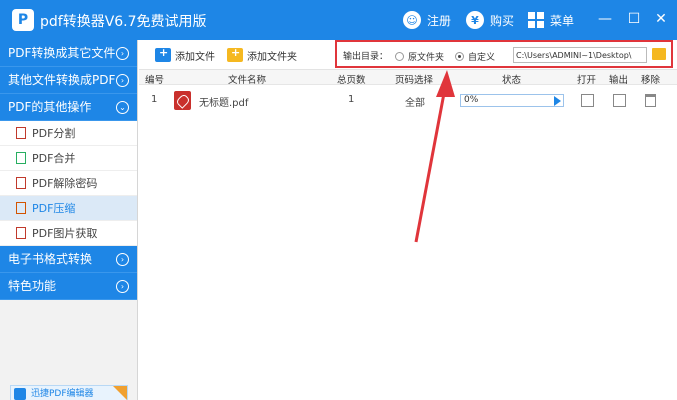 The image size is (677, 400). I want to click on maximize-button: ☐, so click(634, 19).